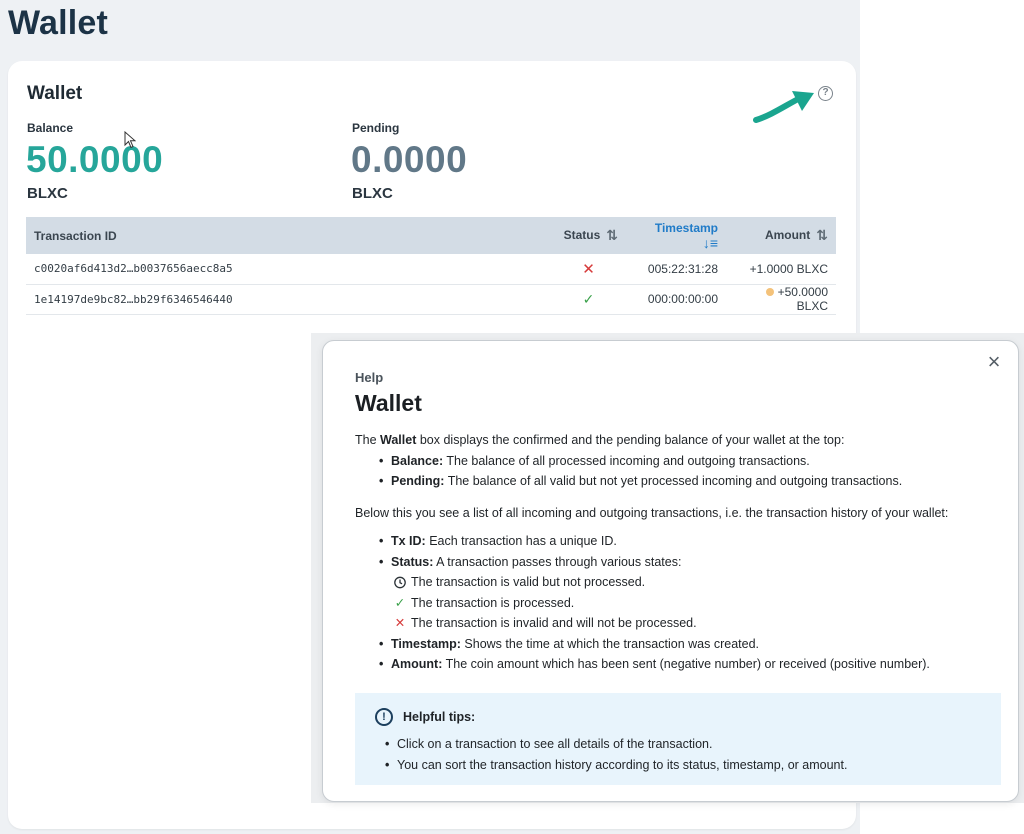 Image resolution: width=1024 pixels, height=834 pixels. Describe the element at coordinates (781, 269) in the screenshot. I see `amount: +1.0000 BLXC` at that location.